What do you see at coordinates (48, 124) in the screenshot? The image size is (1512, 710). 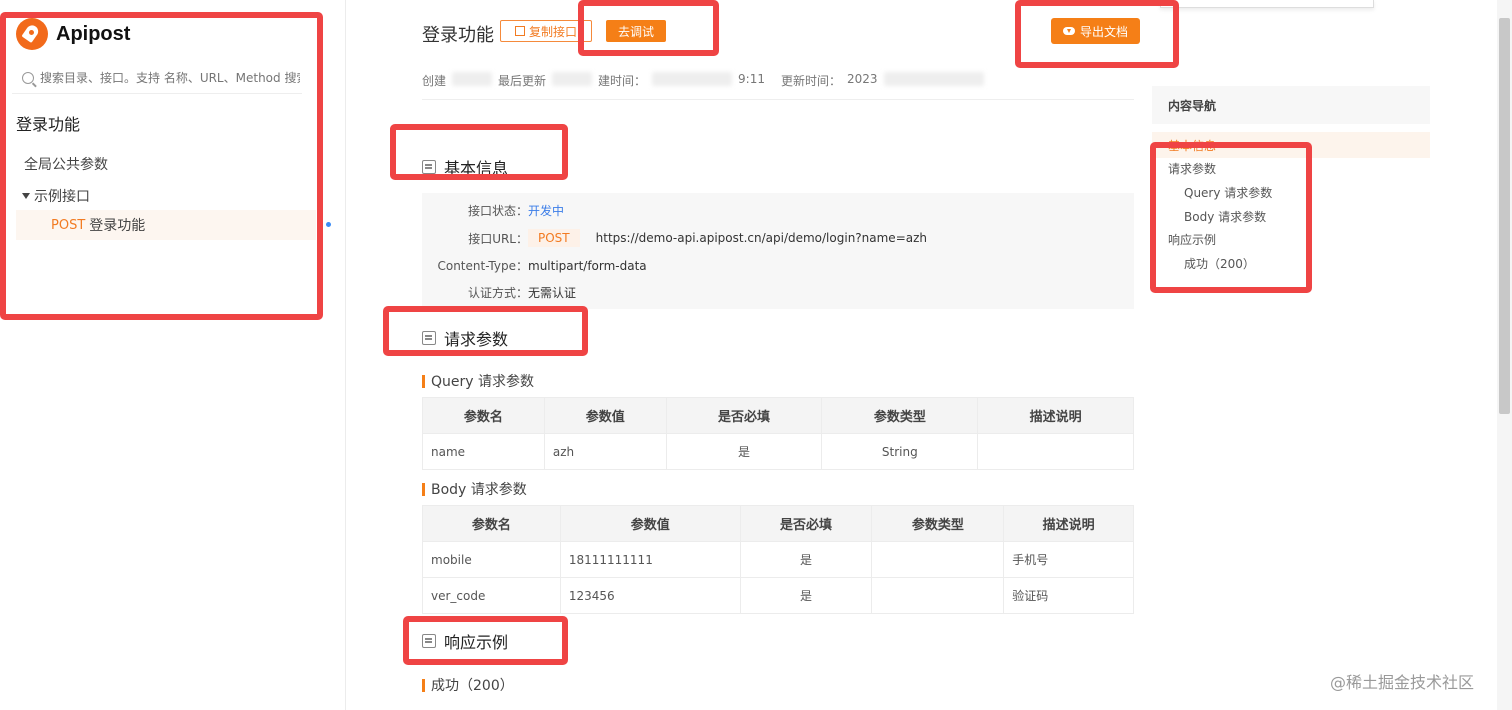 I see `project-title: 登录功能` at bounding box center [48, 124].